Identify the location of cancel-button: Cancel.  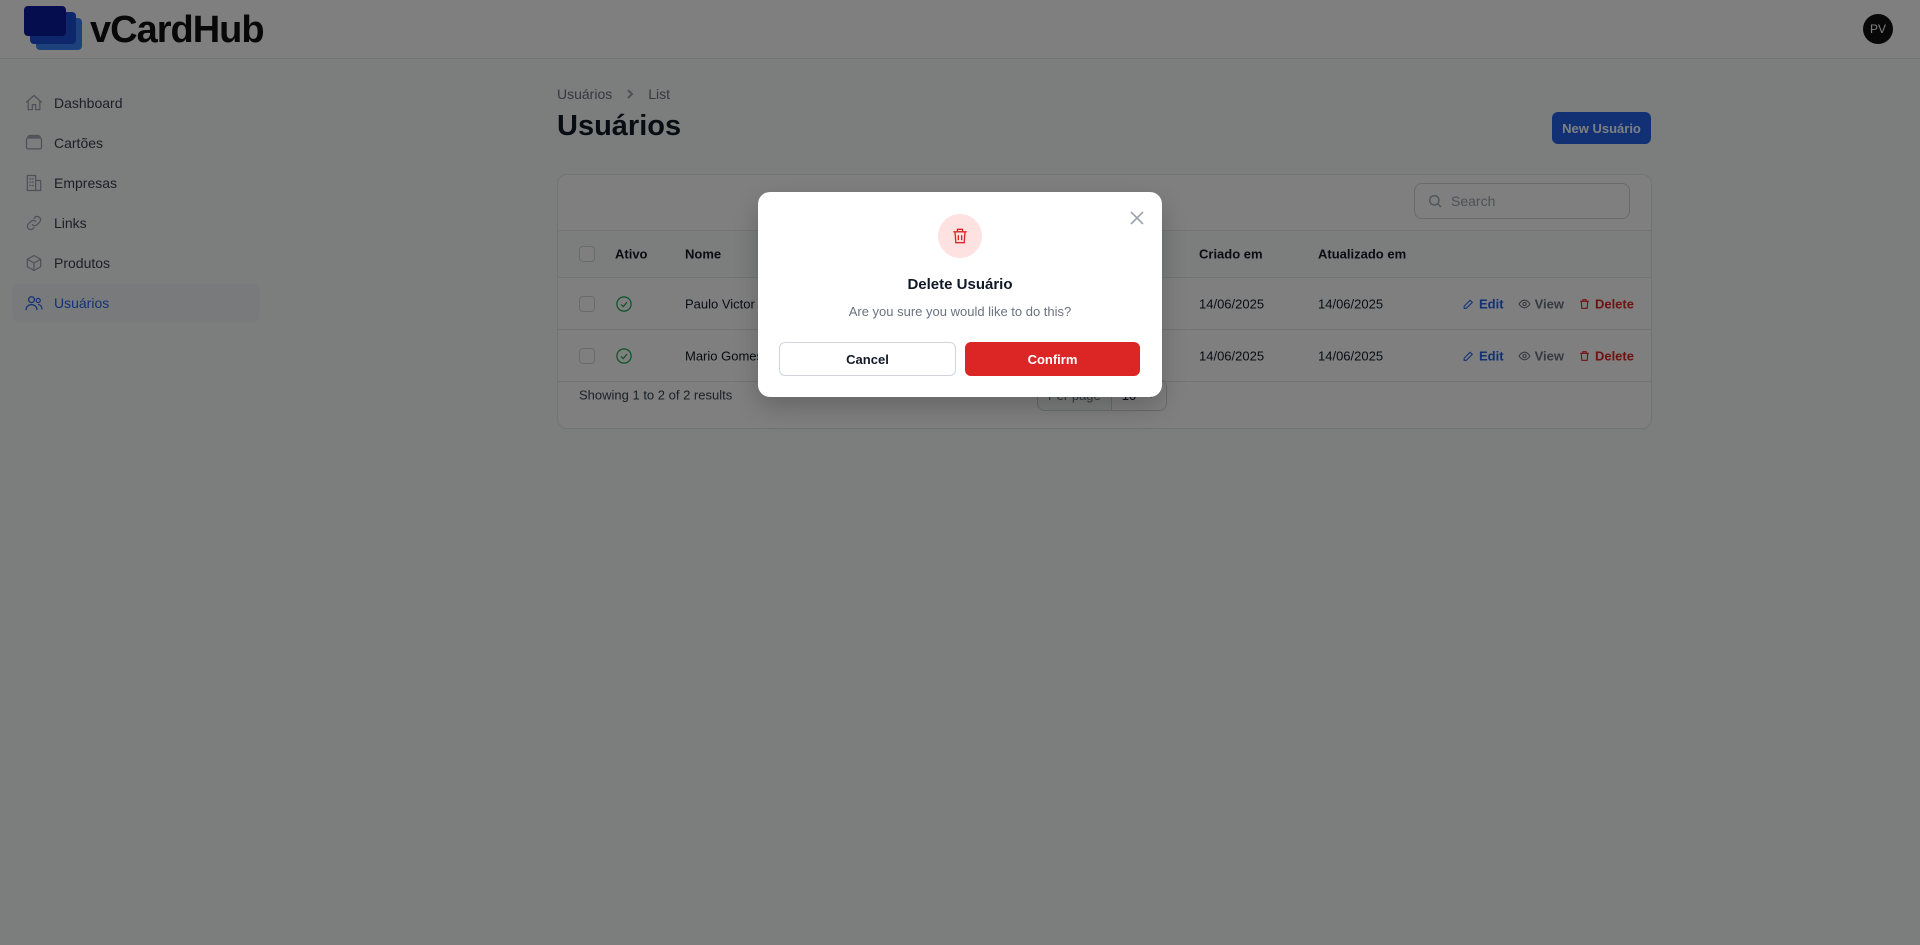
(867, 359).